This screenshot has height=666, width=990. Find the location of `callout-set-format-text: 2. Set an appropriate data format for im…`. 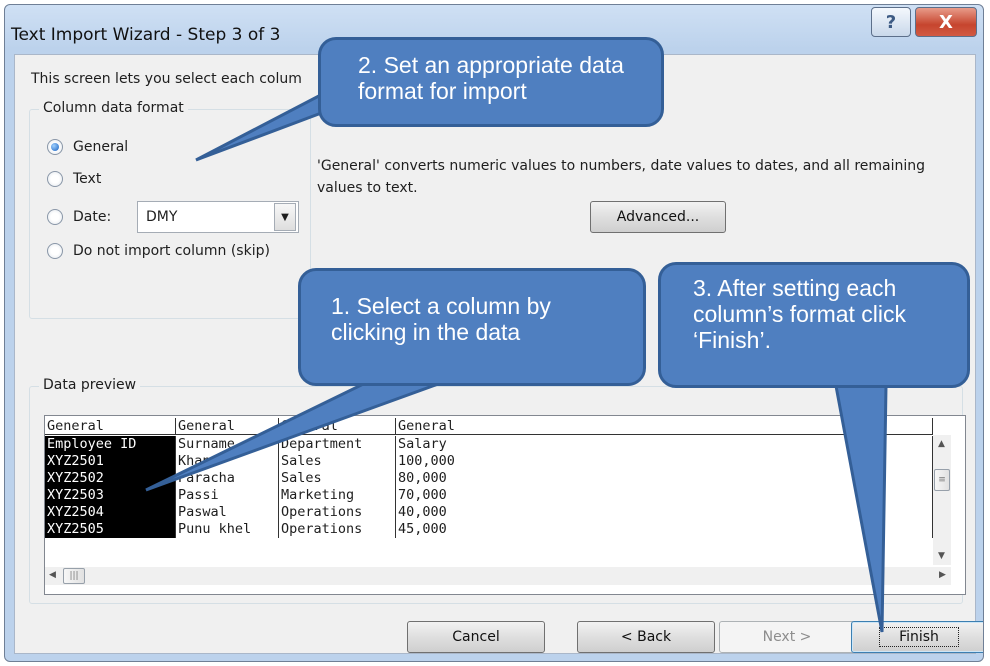

callout-set-format-text: 2. Set an appropriate data format for im… is located at coordinates (491, 78).